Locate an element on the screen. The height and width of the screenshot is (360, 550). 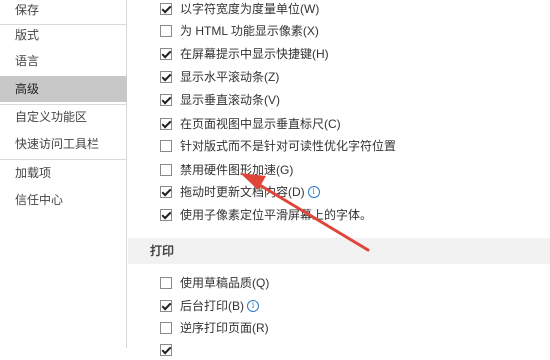
option-label: 逆序打印页面(R) is located at coordinates (224, 328).